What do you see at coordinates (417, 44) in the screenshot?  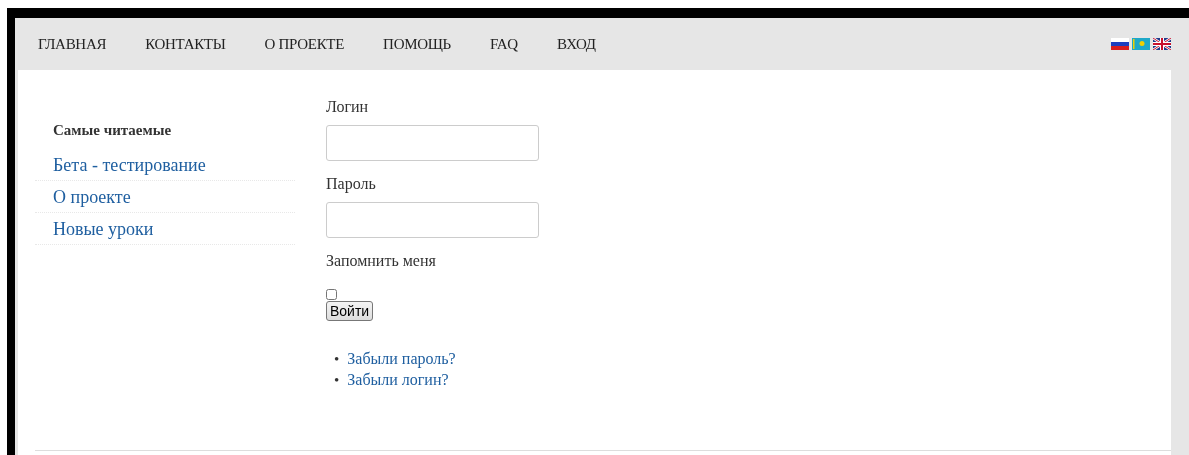 I see `nav-link: ПОМОЩЬ` at bounding box center [417, 44].